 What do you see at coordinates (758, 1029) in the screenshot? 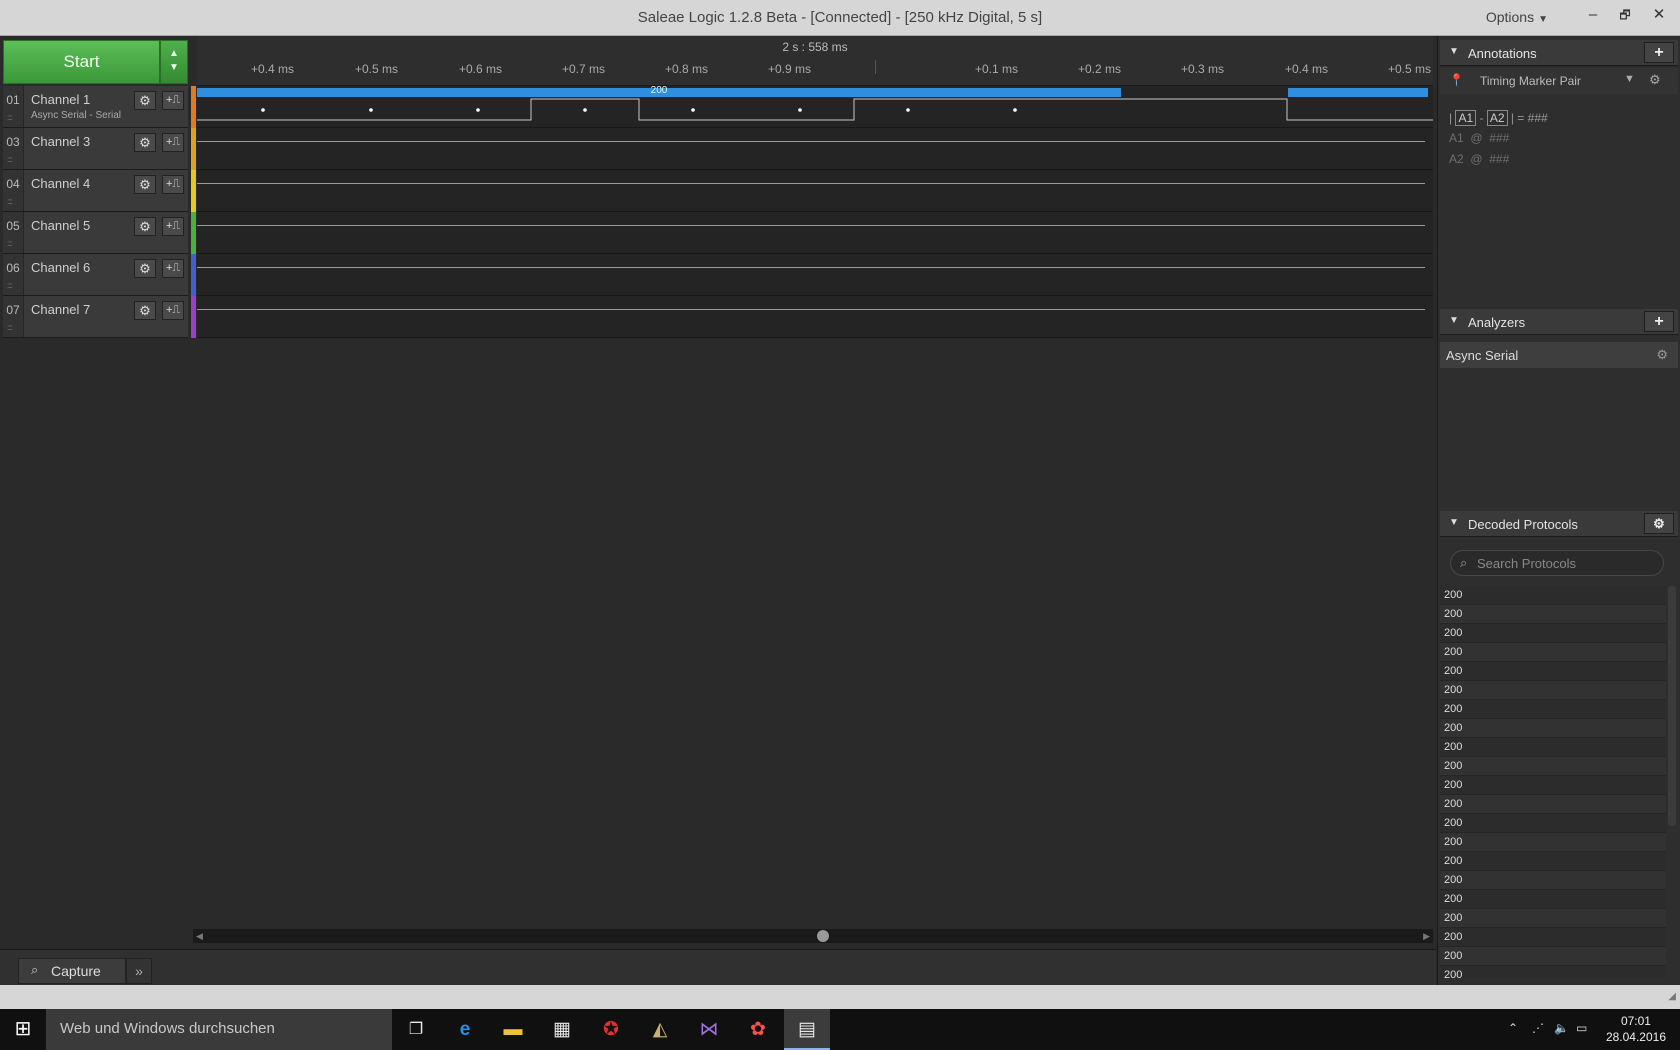
I see `app-red-icon: ✿` at bounding box center [758, 1029].